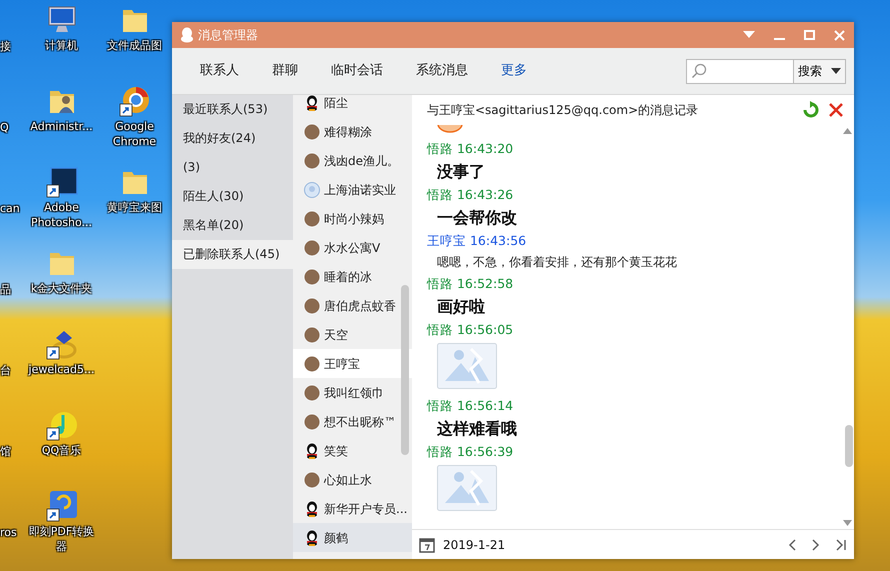 This screenshot has width=890, height=571. What do you see at coordinates (841, 544) in the screenshot?
I see `last-page-icon` at bounding box center [841, 544].